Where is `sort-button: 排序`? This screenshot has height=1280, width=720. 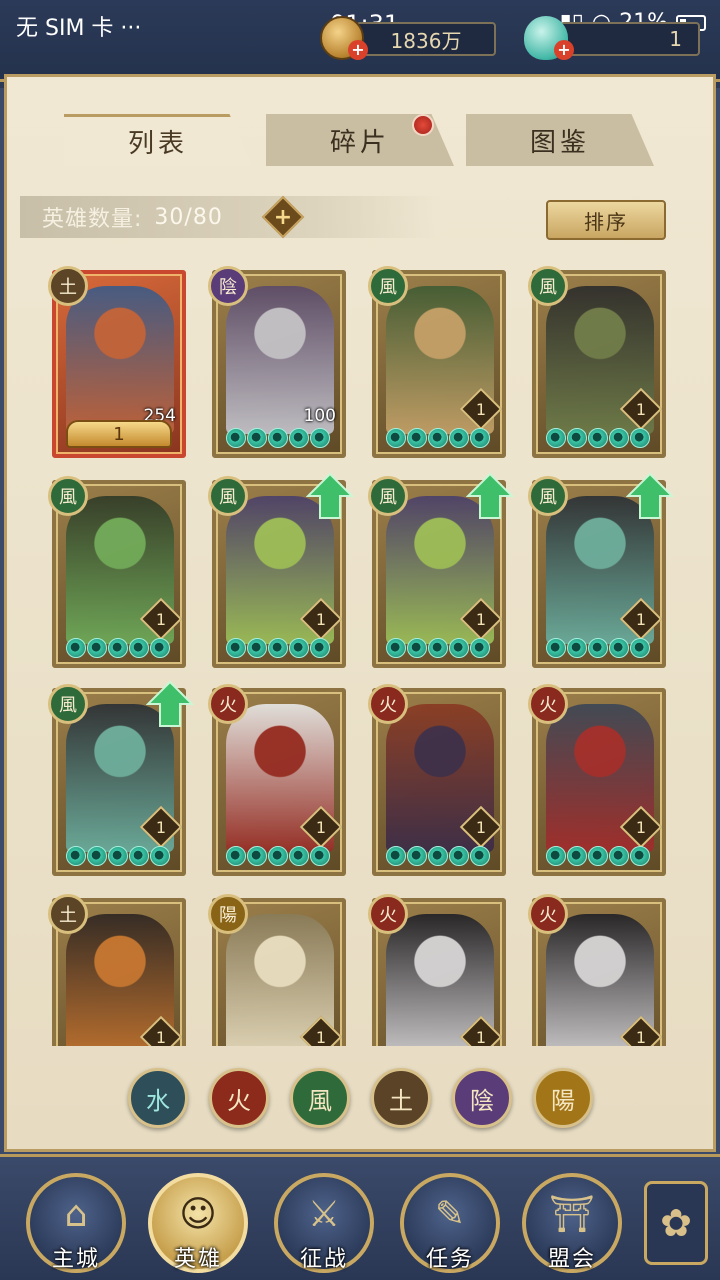
sort-button: 排序 is located at coordinates (606, 220).